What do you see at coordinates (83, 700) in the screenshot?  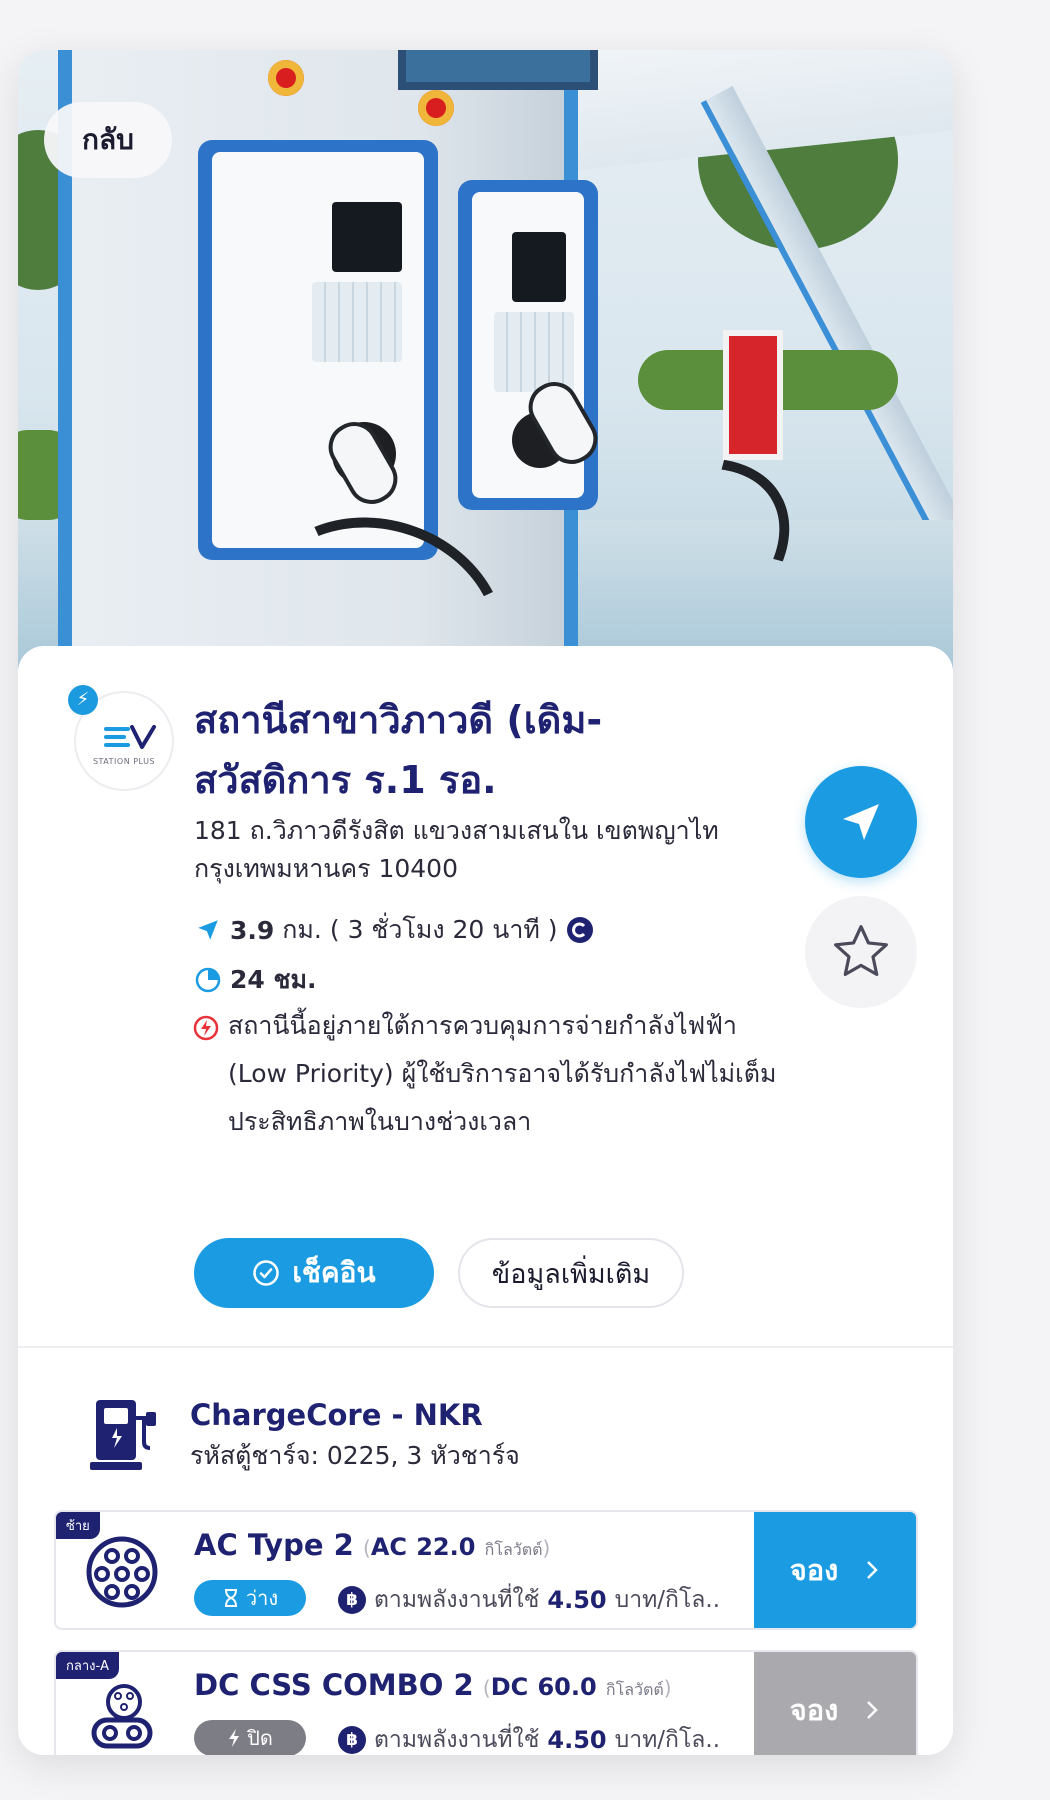 I see `bolt-icon: ⚡` at bounding box center [83, 700].